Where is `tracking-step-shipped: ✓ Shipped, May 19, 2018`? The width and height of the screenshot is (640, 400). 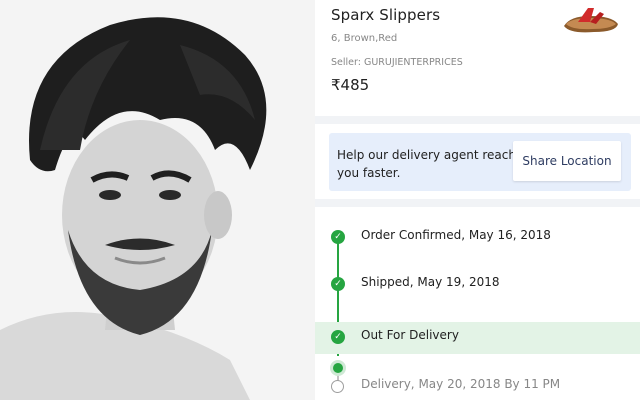 tracking-step-shipped: ✓ Shipped, May 19, 2018 is located at coordinates (477, 284).